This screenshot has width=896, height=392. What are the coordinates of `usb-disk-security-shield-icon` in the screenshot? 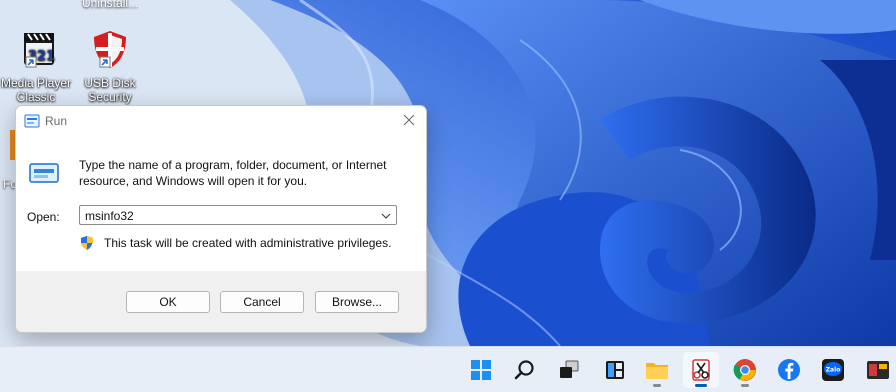 It's located at (110, 49).